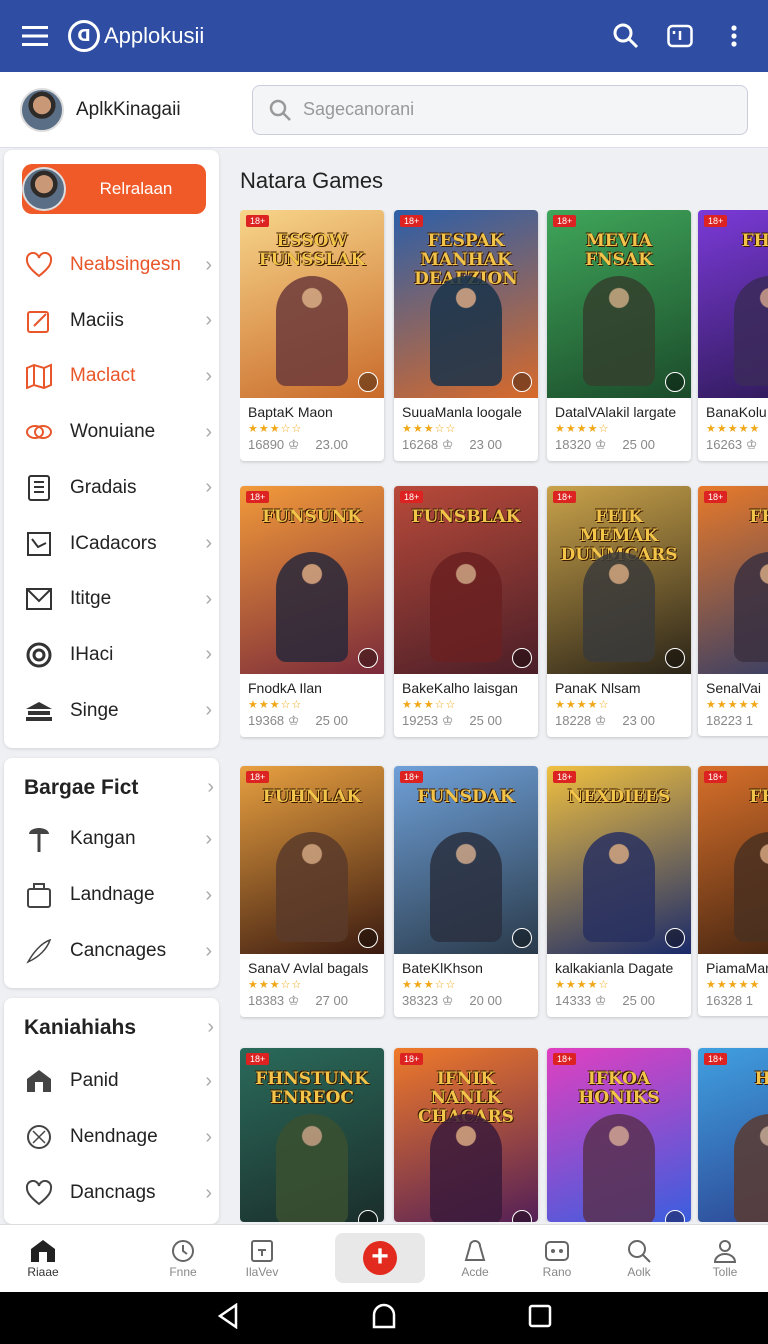 Image resolution: width=768 pixels, height=1344 pixels. What do you see at coordinates (312, 517) in the screenshot?
I see `cover-title: FUNSUNK` at bounding box center [312, 517].